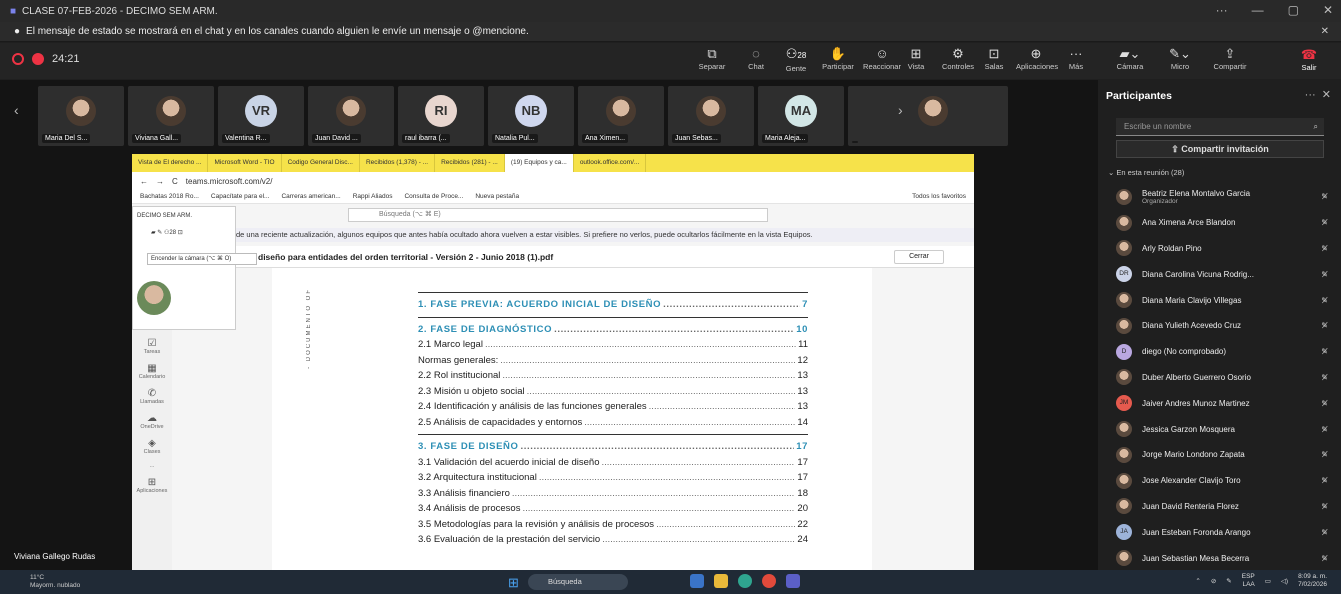 This screenshot has height=594, width=1341. I want to click on maximize-button: ▢, so click(1293, 10).